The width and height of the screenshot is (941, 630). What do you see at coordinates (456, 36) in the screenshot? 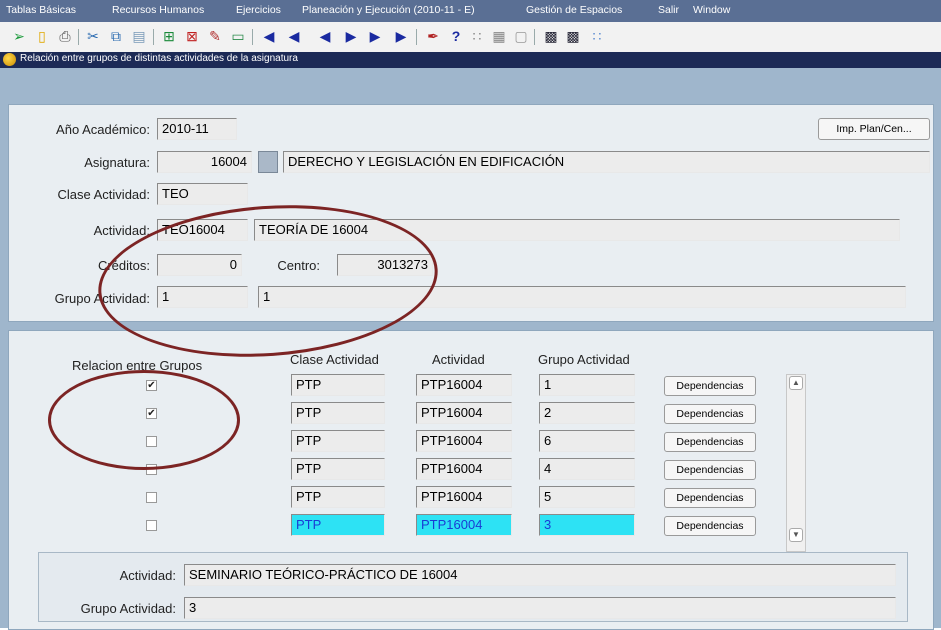
I see `help-icon: ?` at bounding box center [456, 36].